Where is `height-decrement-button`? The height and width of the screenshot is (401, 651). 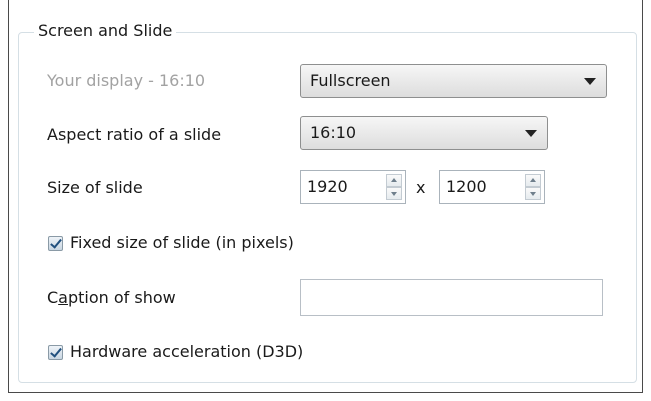
height-decrement-button is located at coordinates (533, 193).